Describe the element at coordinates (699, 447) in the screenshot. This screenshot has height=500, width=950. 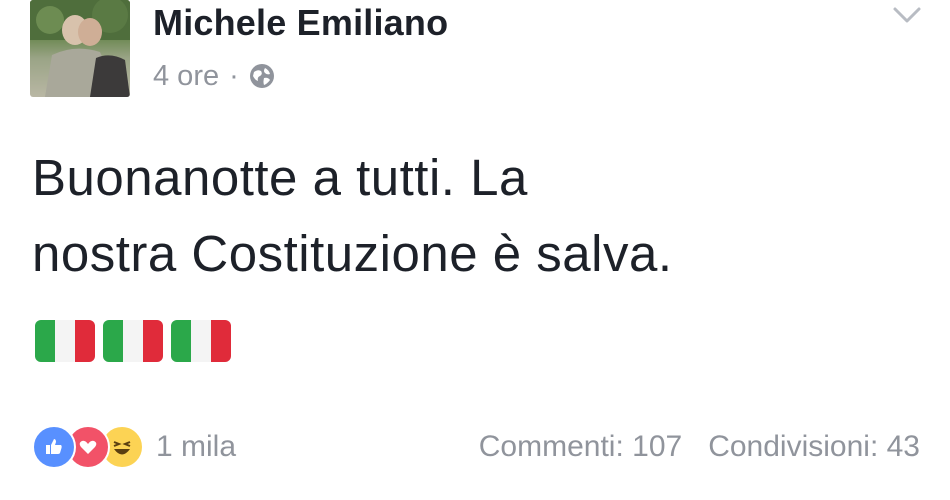
I see `engagement-counts: Commenti: 107 Condivisioni: 43` at that location.